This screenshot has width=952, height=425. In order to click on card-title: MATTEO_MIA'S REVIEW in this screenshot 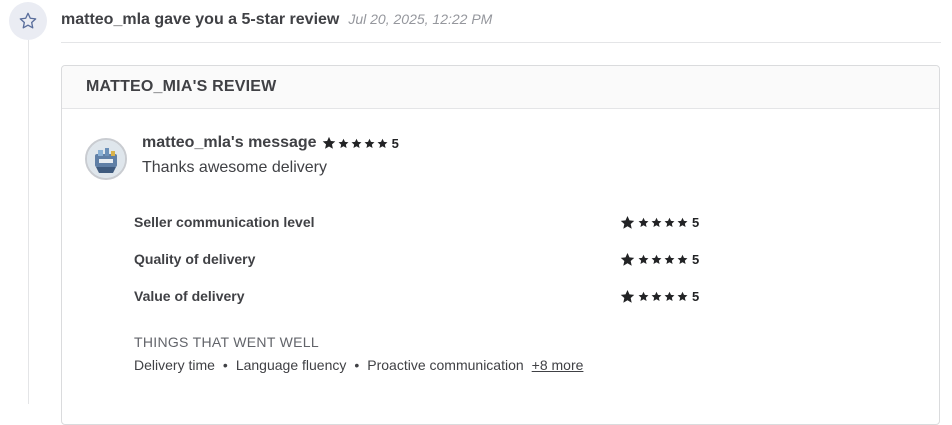, I will do `click(181, 86)`.